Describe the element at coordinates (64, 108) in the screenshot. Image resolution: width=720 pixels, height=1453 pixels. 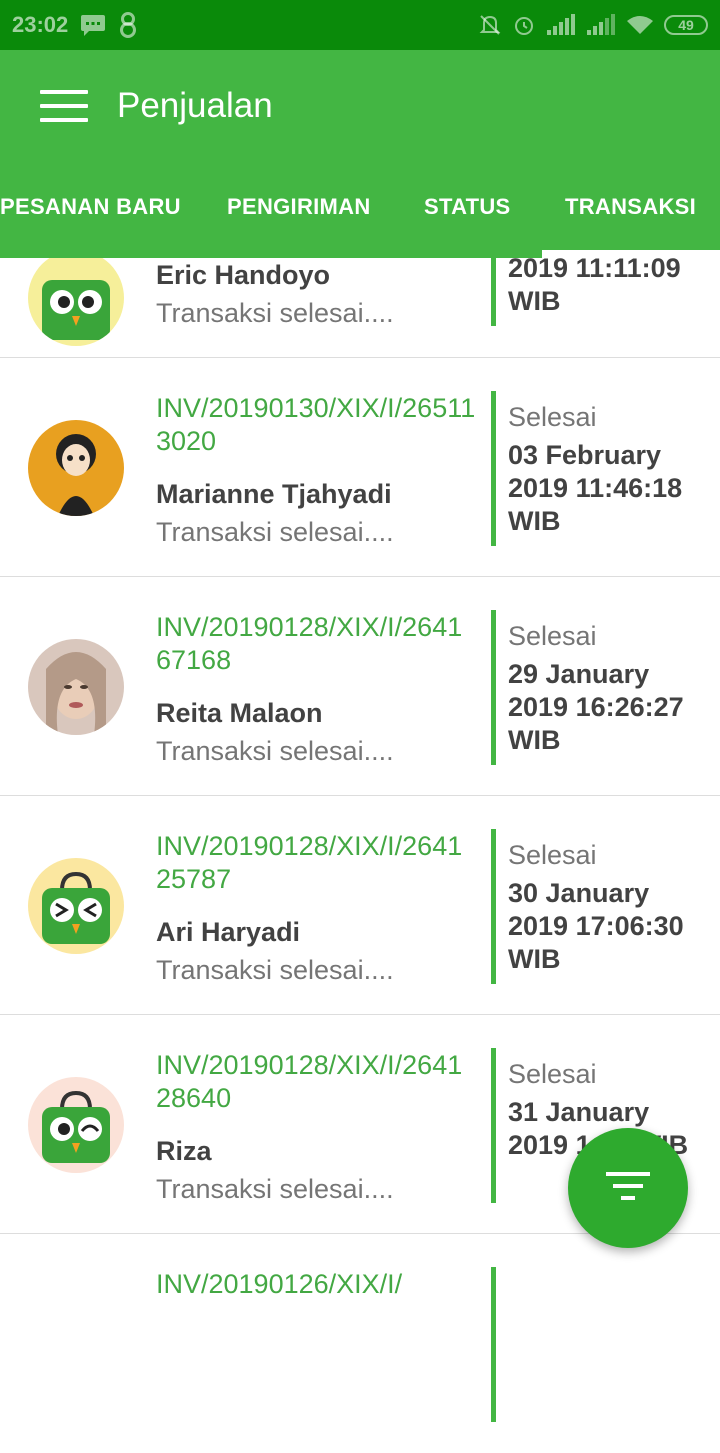
I see `hamburger-menu-icon` at that location.